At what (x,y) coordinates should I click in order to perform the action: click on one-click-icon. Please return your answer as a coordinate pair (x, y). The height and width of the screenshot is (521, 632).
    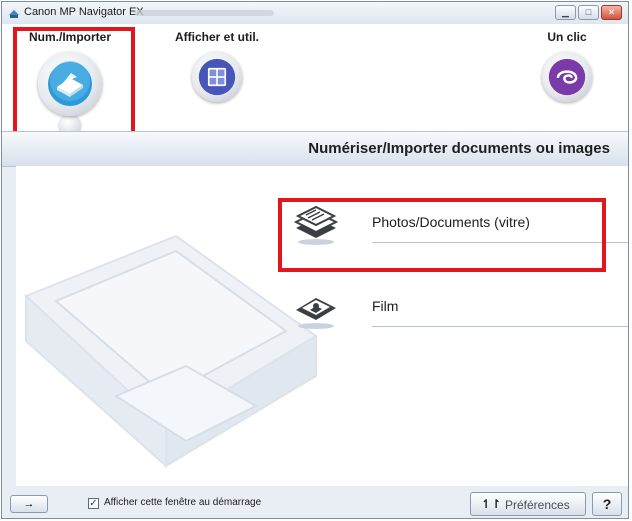
    Looking at the image, I should click on (567, 77).